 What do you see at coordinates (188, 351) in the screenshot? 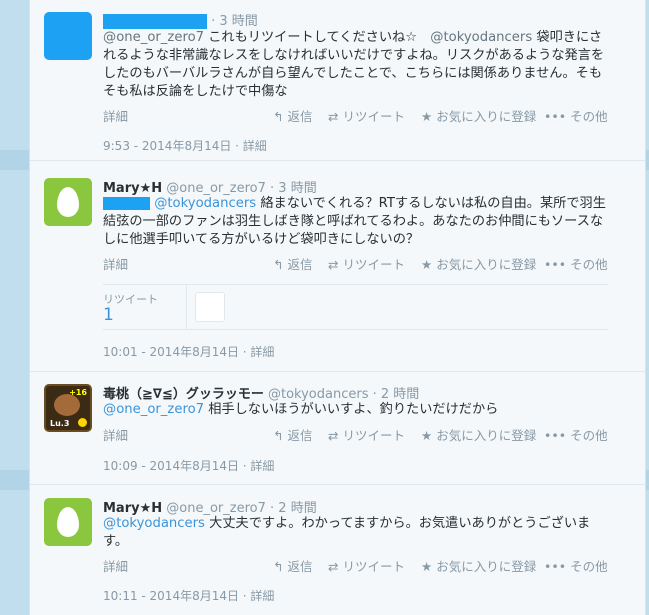
I see `tweet-timestamp: 10:01 - 2014年8月14日 · 詳細` at bounding box center [188, 351].